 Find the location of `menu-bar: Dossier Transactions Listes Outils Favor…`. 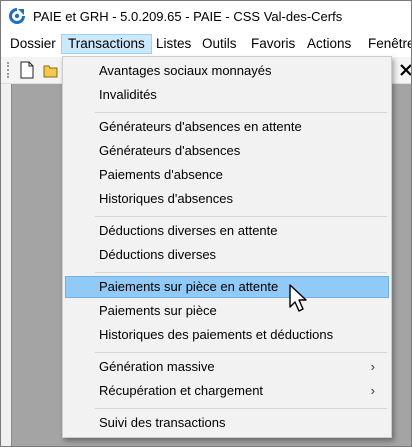

menu-bar: Dossier Transactions Listes Outils Favor… is located at coordinates (206, 44).